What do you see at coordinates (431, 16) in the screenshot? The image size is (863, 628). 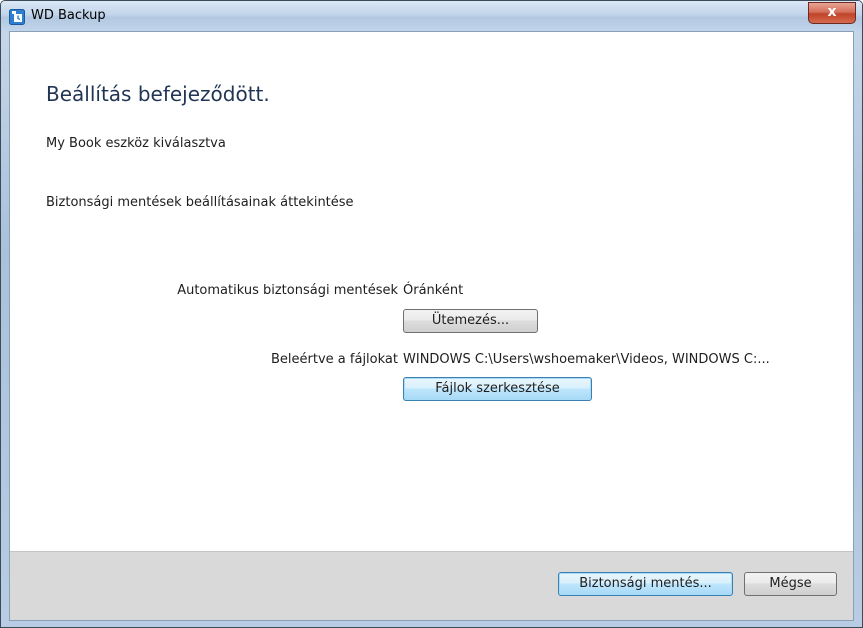 I see `title-bar: WD Backup x` at bounding box center [431, 16].